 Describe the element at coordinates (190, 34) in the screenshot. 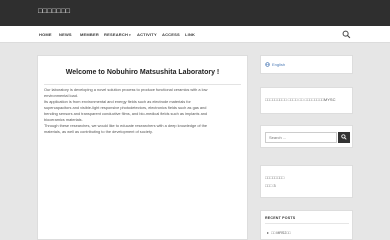

I see `nav-link: LINK` at that location.